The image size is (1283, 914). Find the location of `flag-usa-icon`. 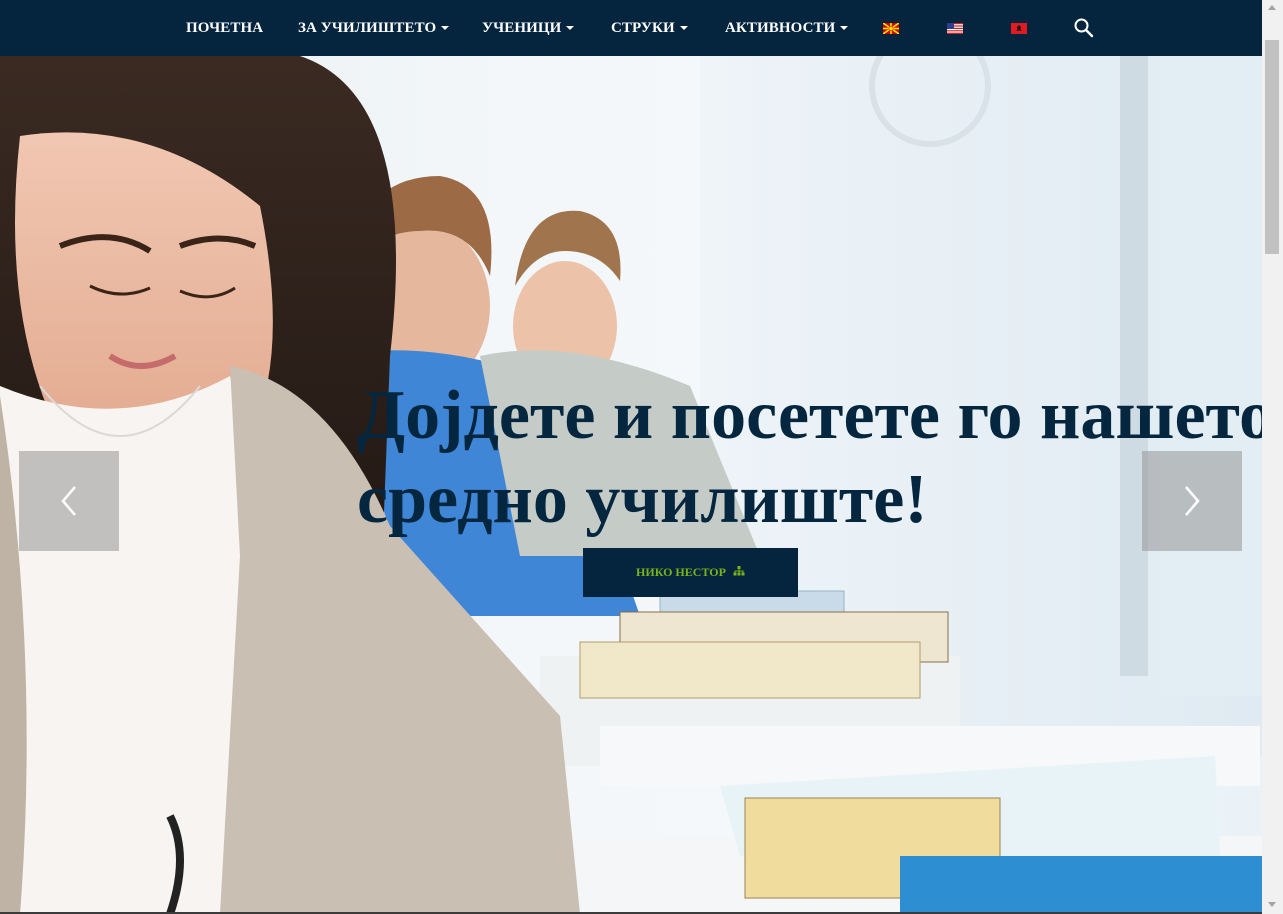

flag-usa-icon is located at coordinates (955, 28).